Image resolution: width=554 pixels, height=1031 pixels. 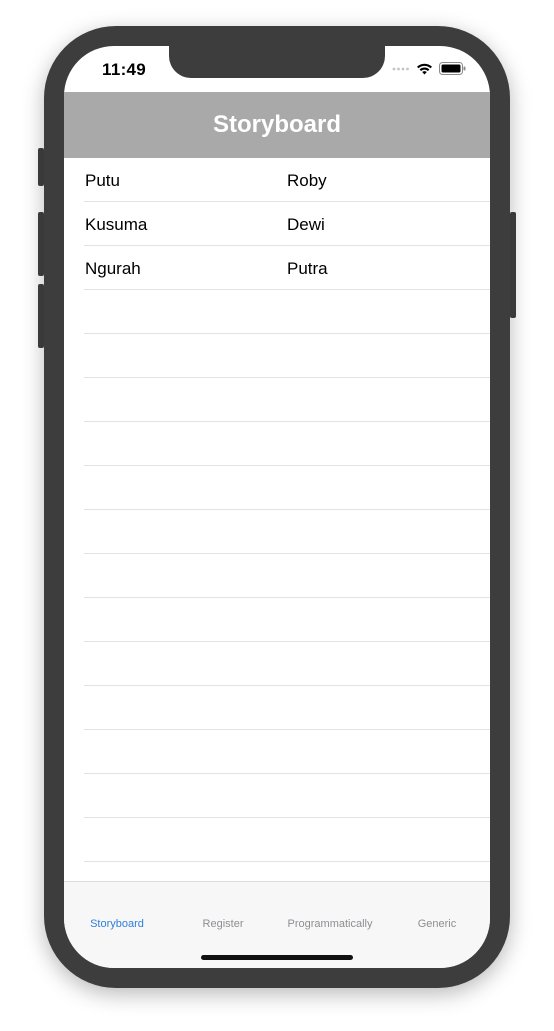 What do you see at coordinates (277, 957) in the screenshot?
I see `home-indicator` at bounding box center [277, 957].